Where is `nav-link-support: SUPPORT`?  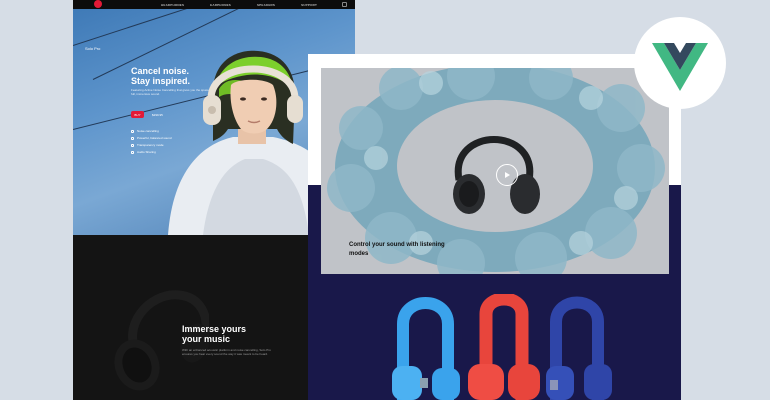 nav-link-support: SUPPORT is located at coordinates (309, 5).